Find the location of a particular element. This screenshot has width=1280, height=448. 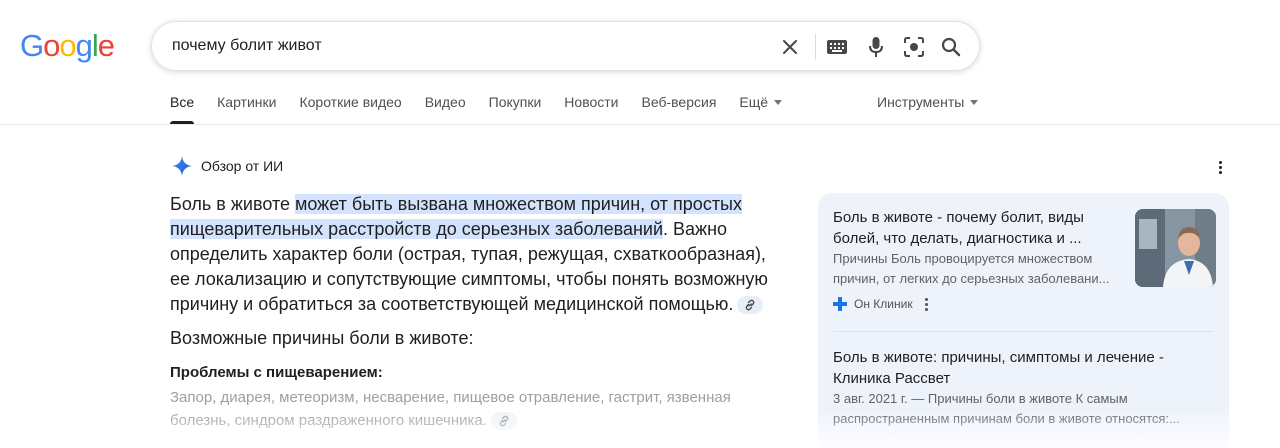

search-box is located at coordinates (565, 46).